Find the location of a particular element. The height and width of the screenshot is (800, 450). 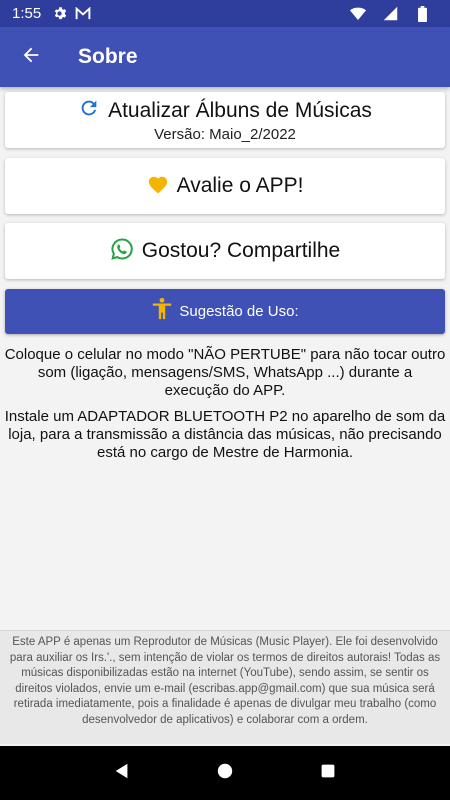

share-app-button: Gostou? Compartilhe is located at coordinates (225, 251).